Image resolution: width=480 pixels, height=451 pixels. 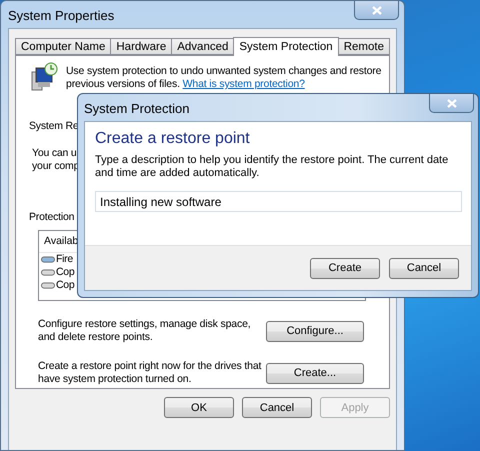 What do you see at coordinates (286, 46) in the screenshot?
I see `tab: System Protection` at bounding box center [286, 46].